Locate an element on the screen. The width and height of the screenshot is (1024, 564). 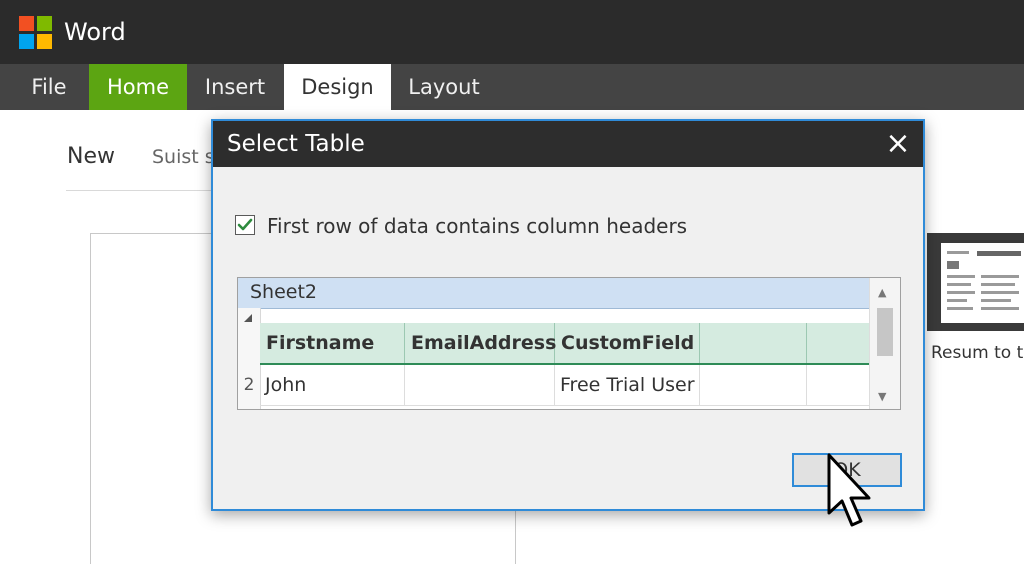
column-header: CustomField is located at coordinates (627, 343).